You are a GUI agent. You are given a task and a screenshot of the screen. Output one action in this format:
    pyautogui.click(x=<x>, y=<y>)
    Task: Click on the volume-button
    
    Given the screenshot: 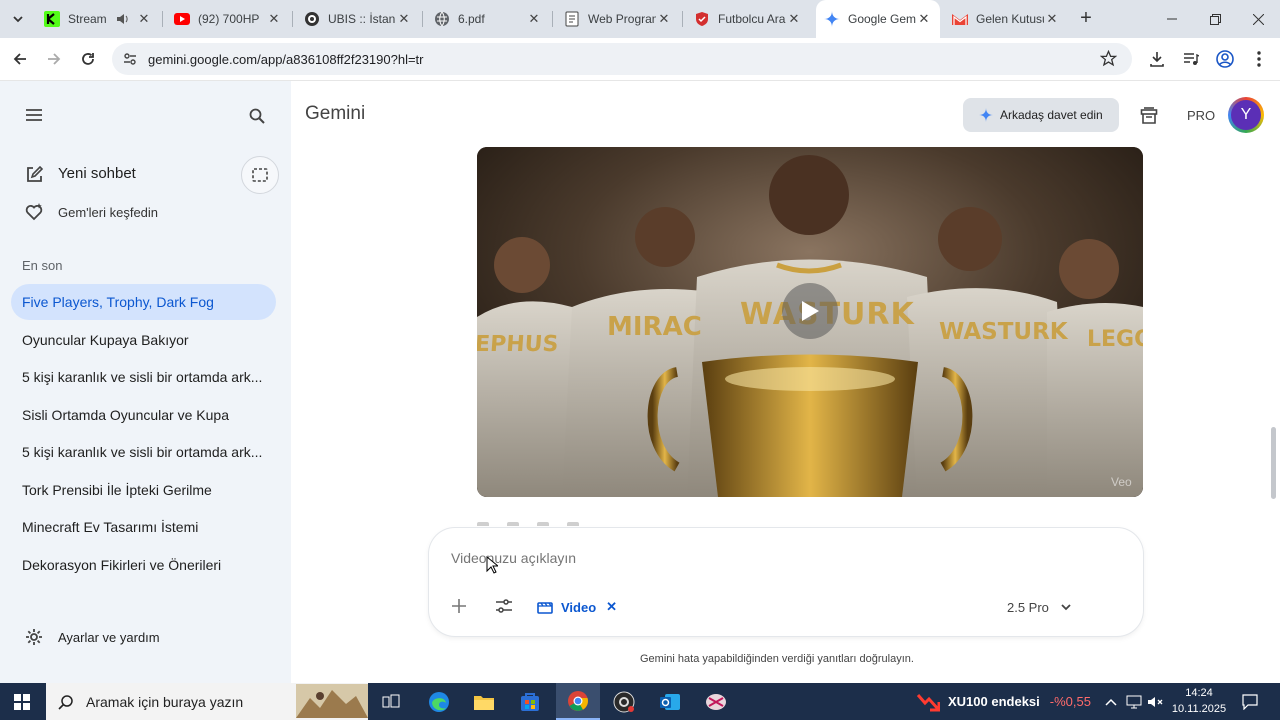 What is the action you would take?
    pyautogui.click(x=1155, y=702)
    